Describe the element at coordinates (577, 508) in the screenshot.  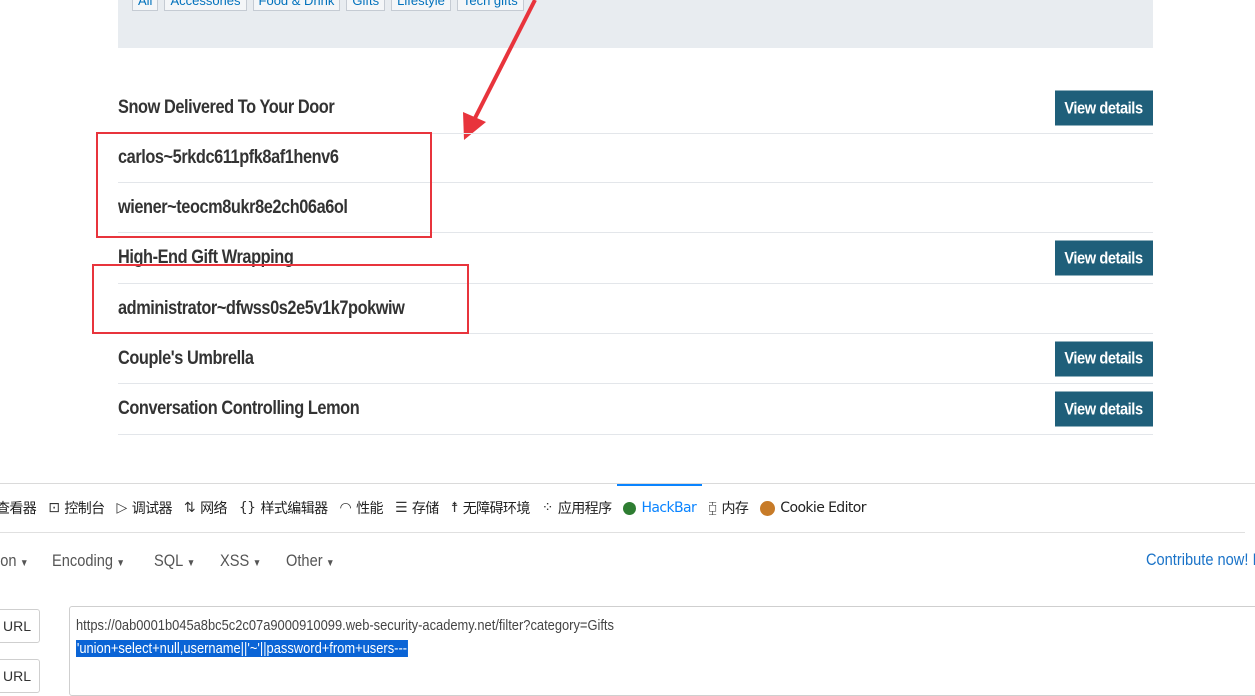
I see `tab-application: ⁘ 应用程序` at that location.